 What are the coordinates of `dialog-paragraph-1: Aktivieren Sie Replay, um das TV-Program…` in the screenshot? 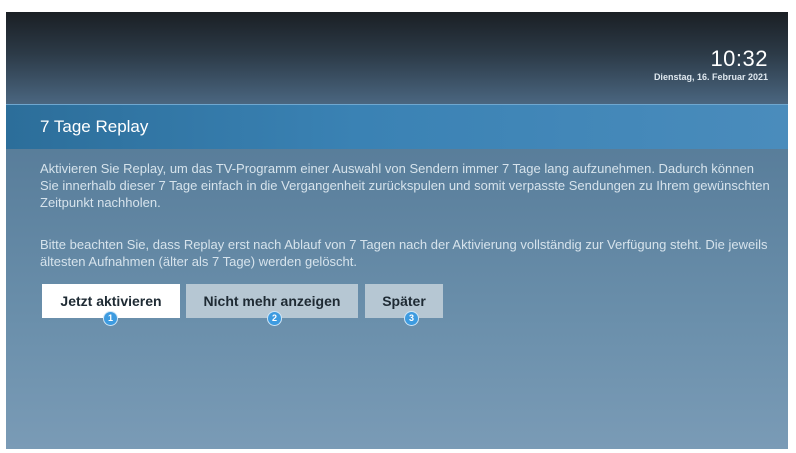 It's located at (405, 185).